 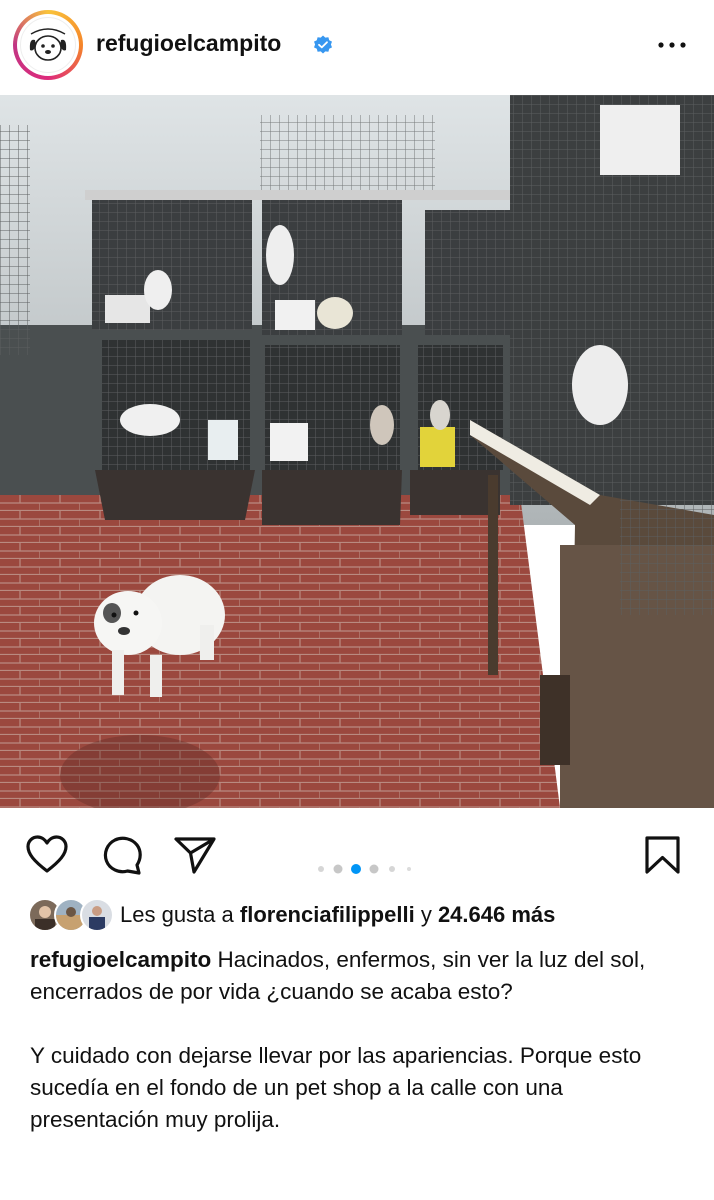 I want to click on likes-joiner: y, so click(x=426, y=914).